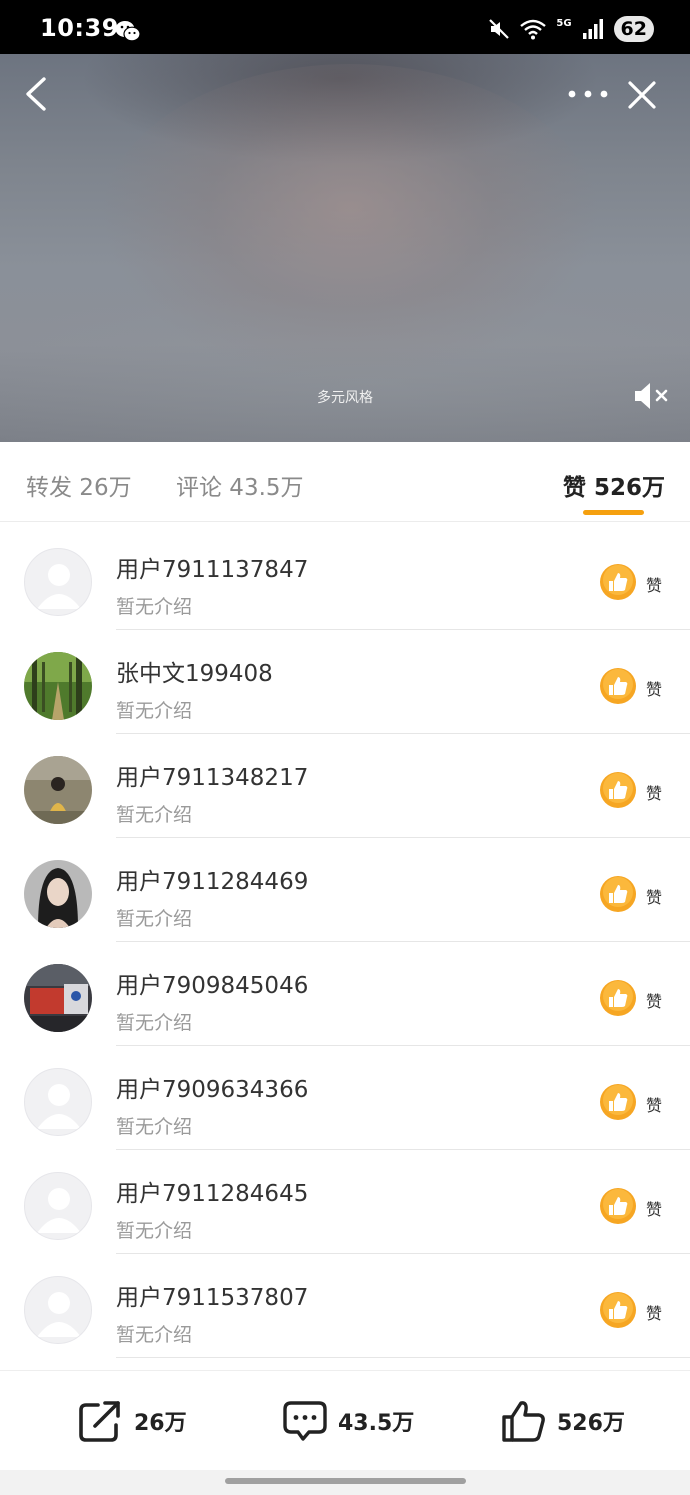  What do you see at coordinates (376, 1423) in the screenshot?
I see `comment-count: 43.5万` at bounding box center [376, 1423].